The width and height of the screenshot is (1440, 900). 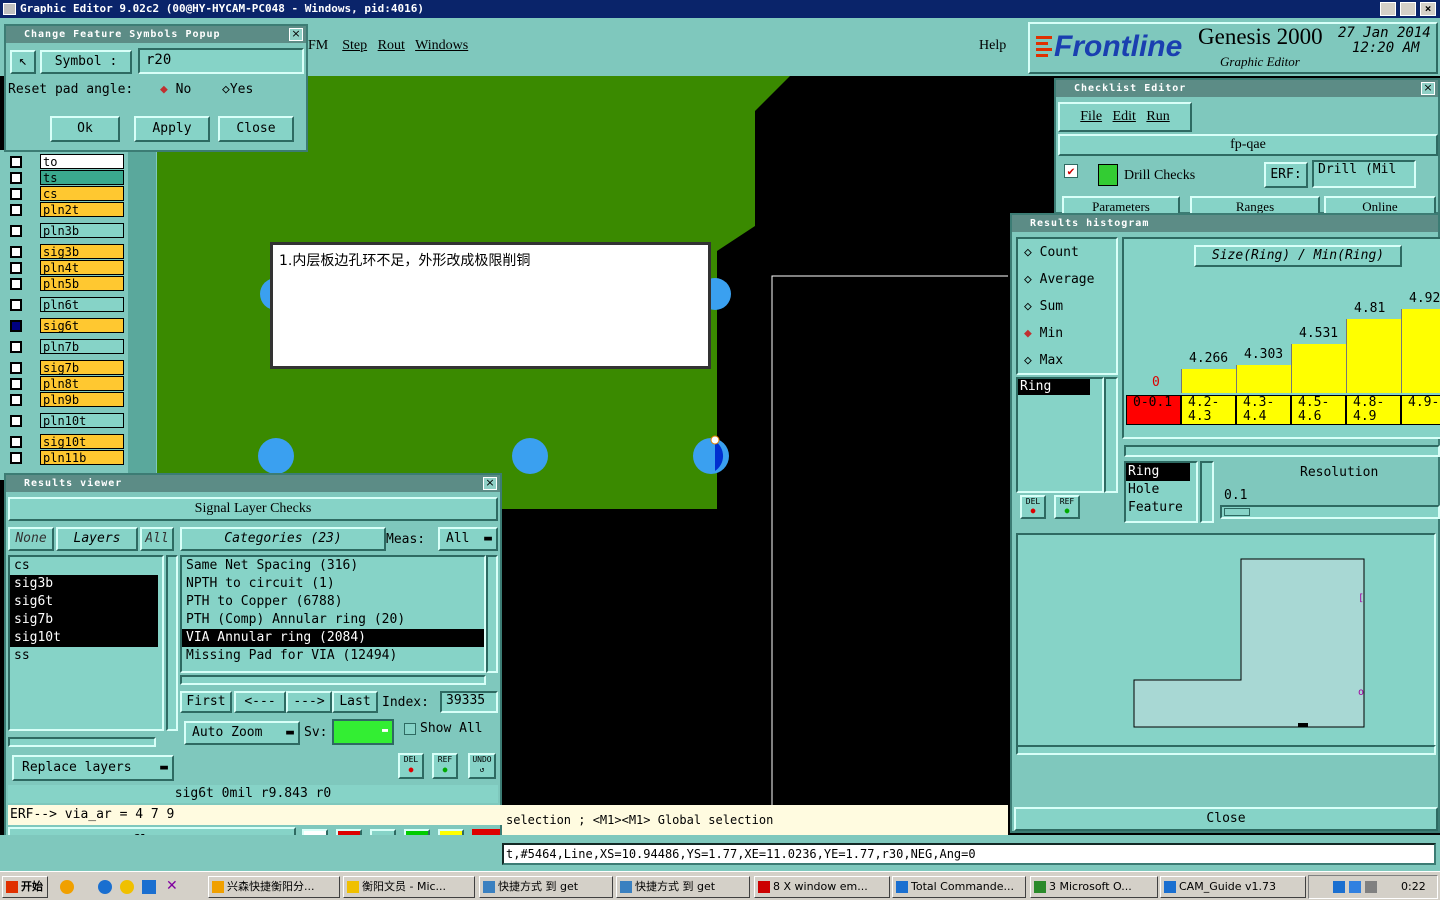 I want to click on layer-row: sig6t, so click(x=66, y=325).